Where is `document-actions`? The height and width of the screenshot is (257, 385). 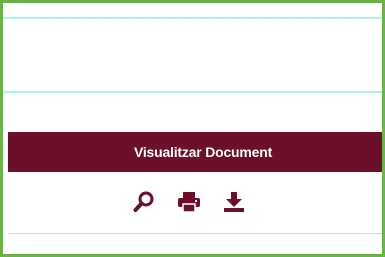
document-actions is located at coordinates (189, 202).